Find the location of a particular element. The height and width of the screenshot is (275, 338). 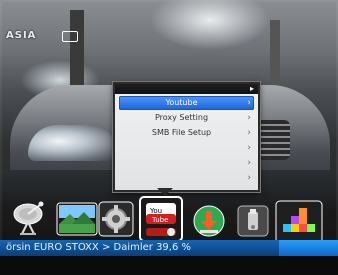

menu-item-proxy-setting: Proxy Setting › is located at coordinates (186, 118).